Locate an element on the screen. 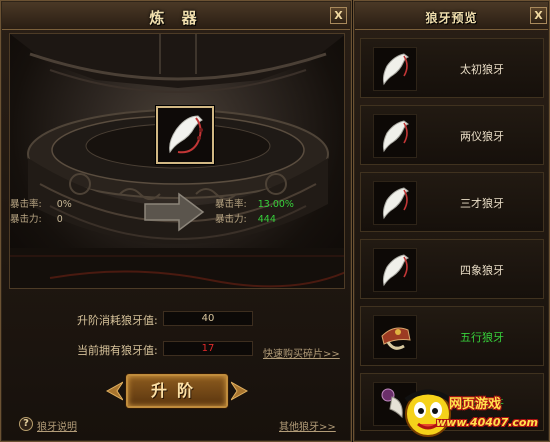 The image size is (550, 442). preview-titlebar: 狼牙预览 X is located at coordinates (451, 16).